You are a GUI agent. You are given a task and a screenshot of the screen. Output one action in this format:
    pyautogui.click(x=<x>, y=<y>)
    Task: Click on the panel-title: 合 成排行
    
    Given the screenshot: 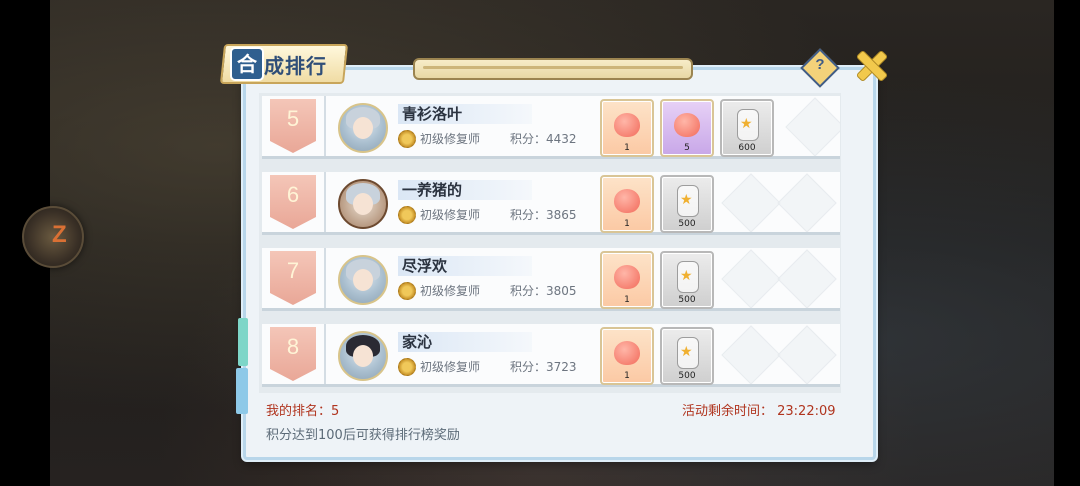 What is the action you would take?
    pyautogui.click(x=283, y=62)
    